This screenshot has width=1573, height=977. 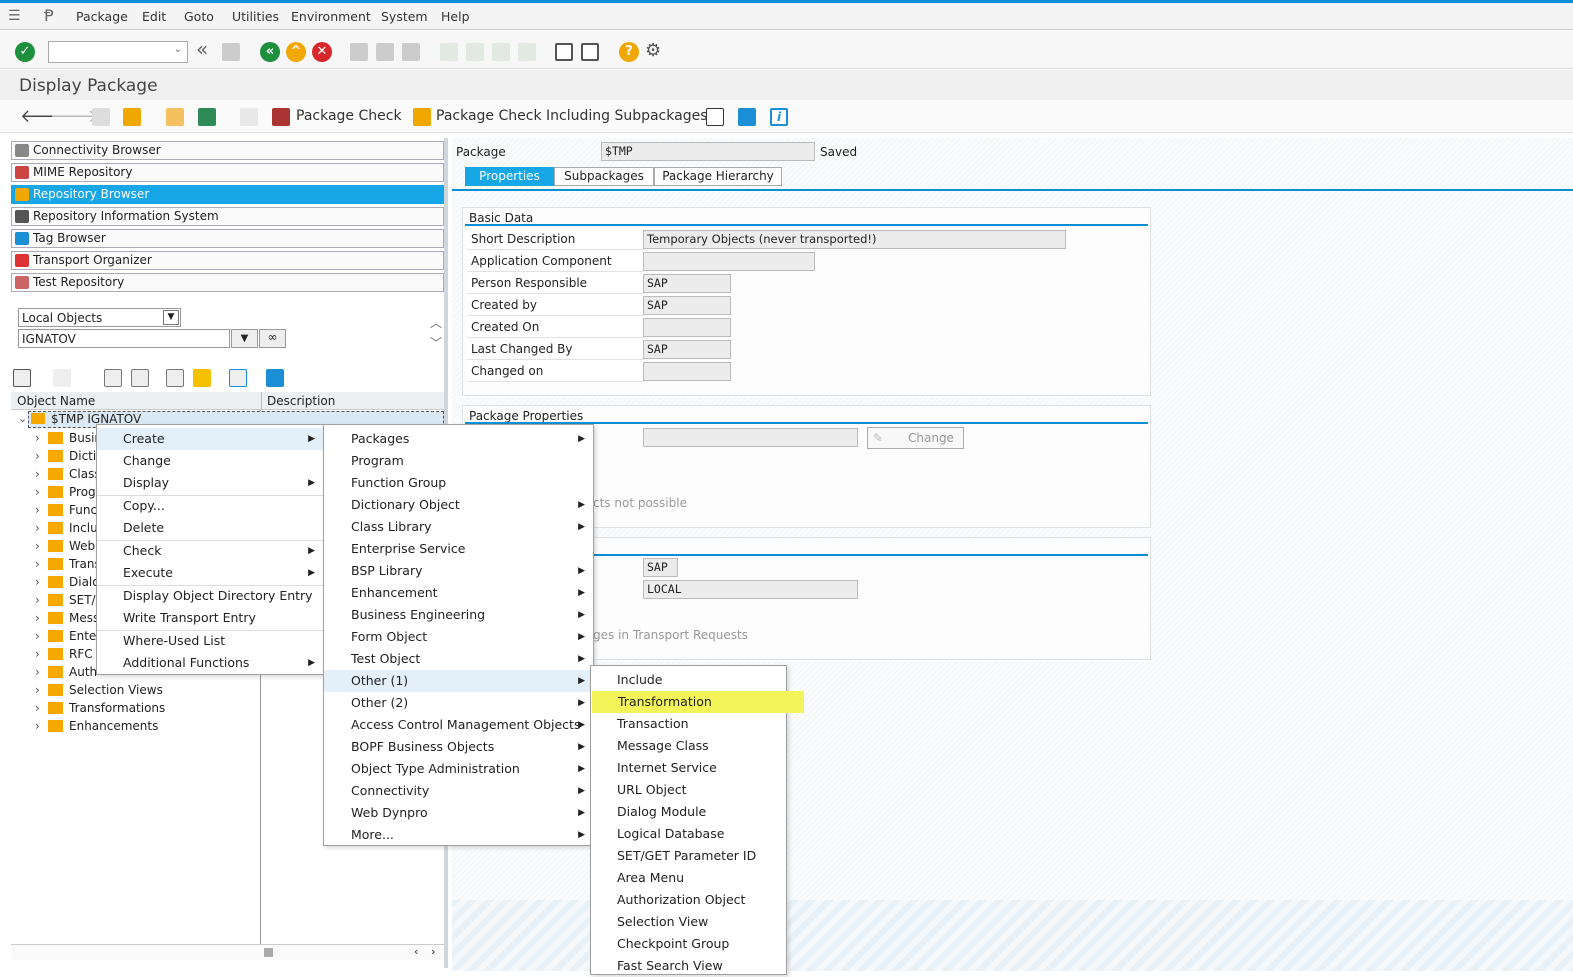 What do you see at coordinates (102, 16) in the screenshot?
I see `menu-package: Package` at bounding box center [102, 16].